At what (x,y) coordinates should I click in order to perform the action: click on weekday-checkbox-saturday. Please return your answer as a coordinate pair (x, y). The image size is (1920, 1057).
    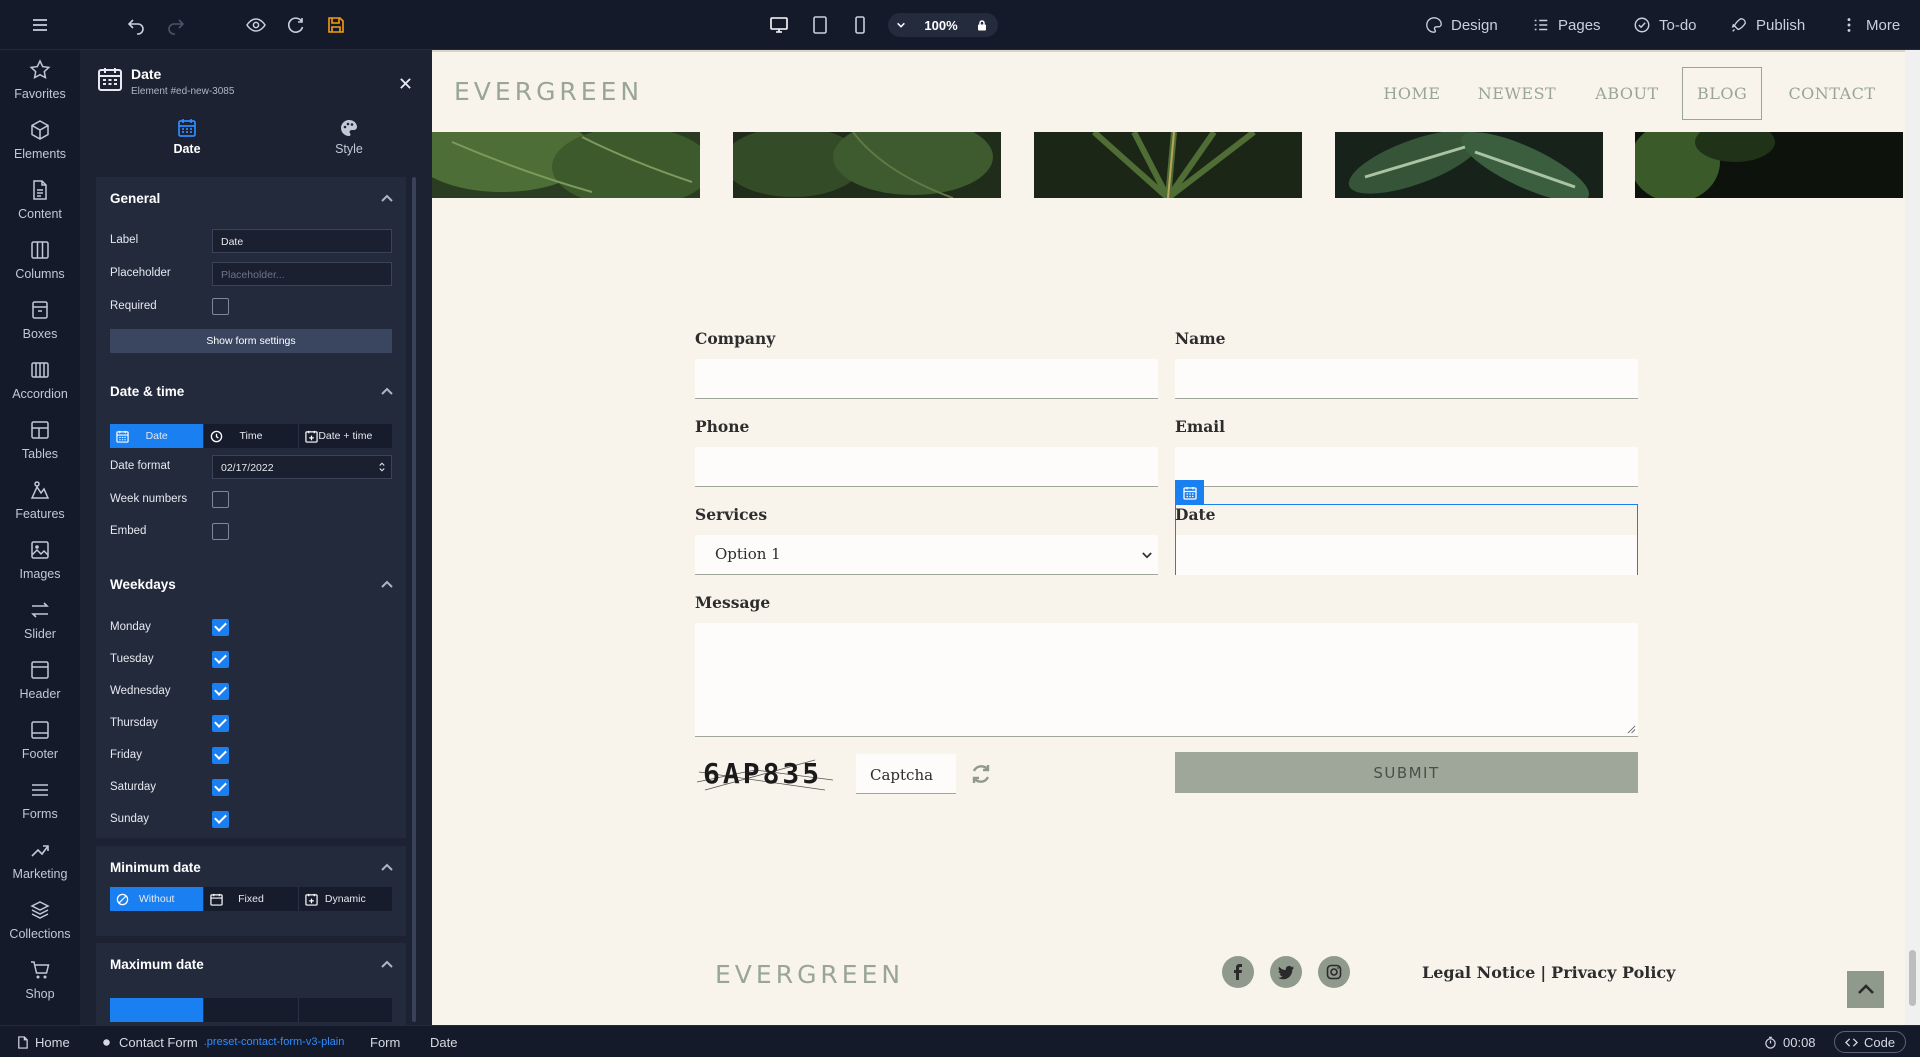
    Looking at the image, I should click on (220, 787).